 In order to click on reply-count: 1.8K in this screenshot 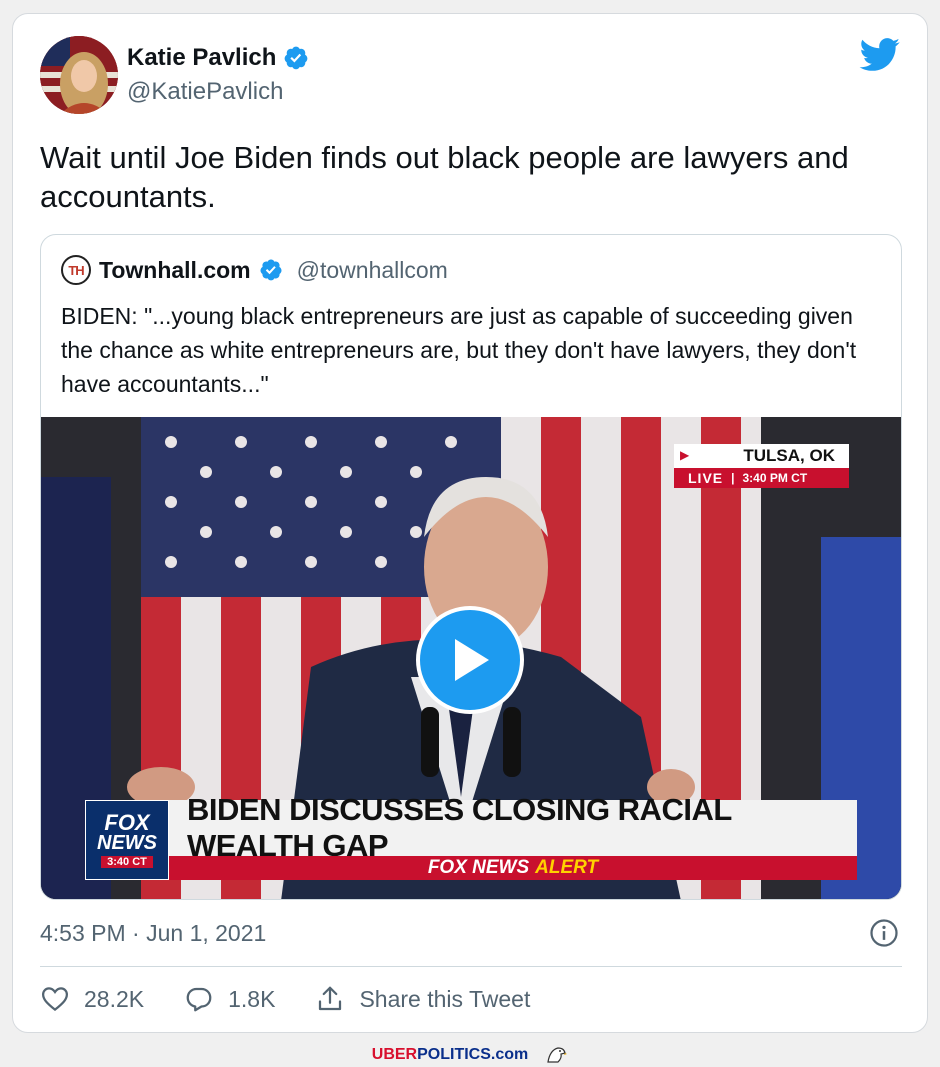, I will do `click(252, 998)`.